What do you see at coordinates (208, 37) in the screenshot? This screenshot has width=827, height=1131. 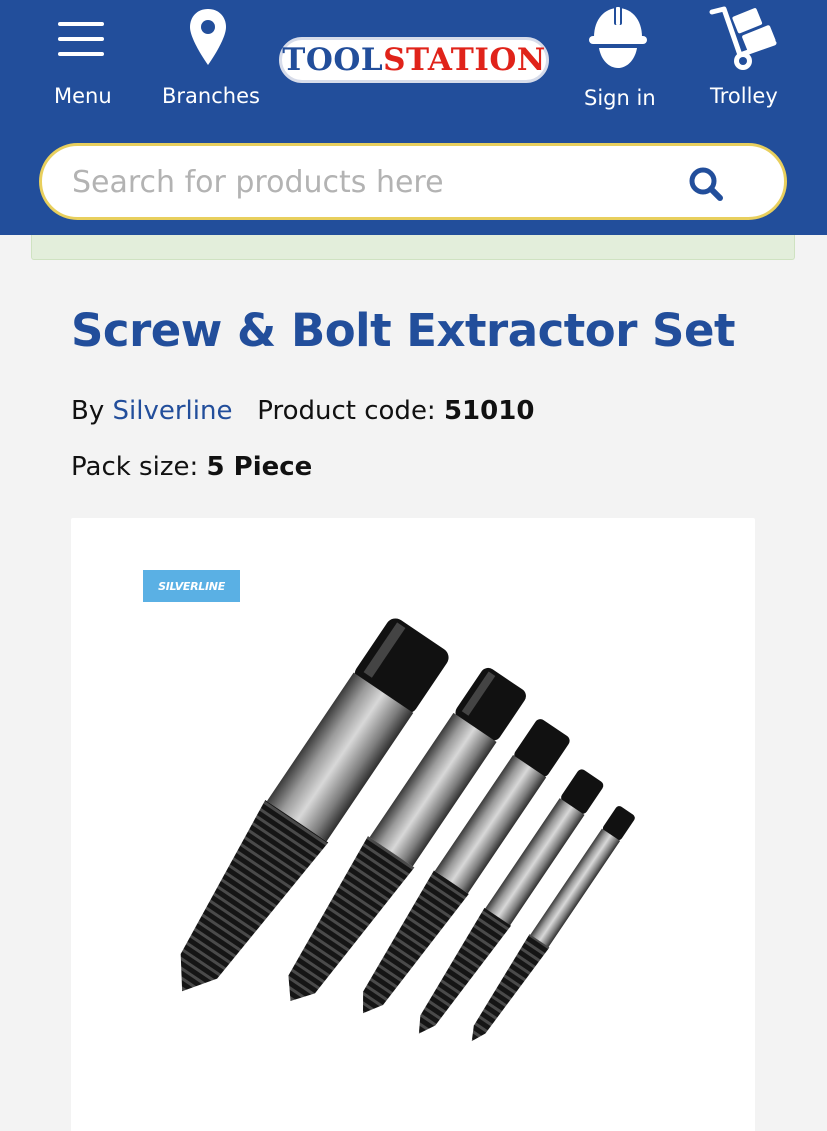 I see `map-pin-icon` at bounding box center [208, 37].